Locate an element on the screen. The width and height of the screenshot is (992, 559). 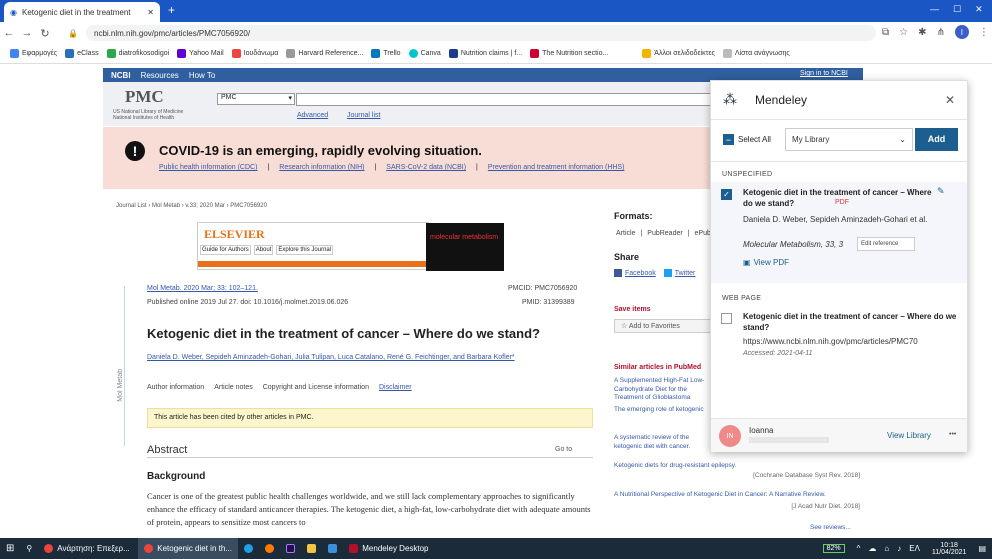
minimize-icon: — is located at coordinates (934, 9).